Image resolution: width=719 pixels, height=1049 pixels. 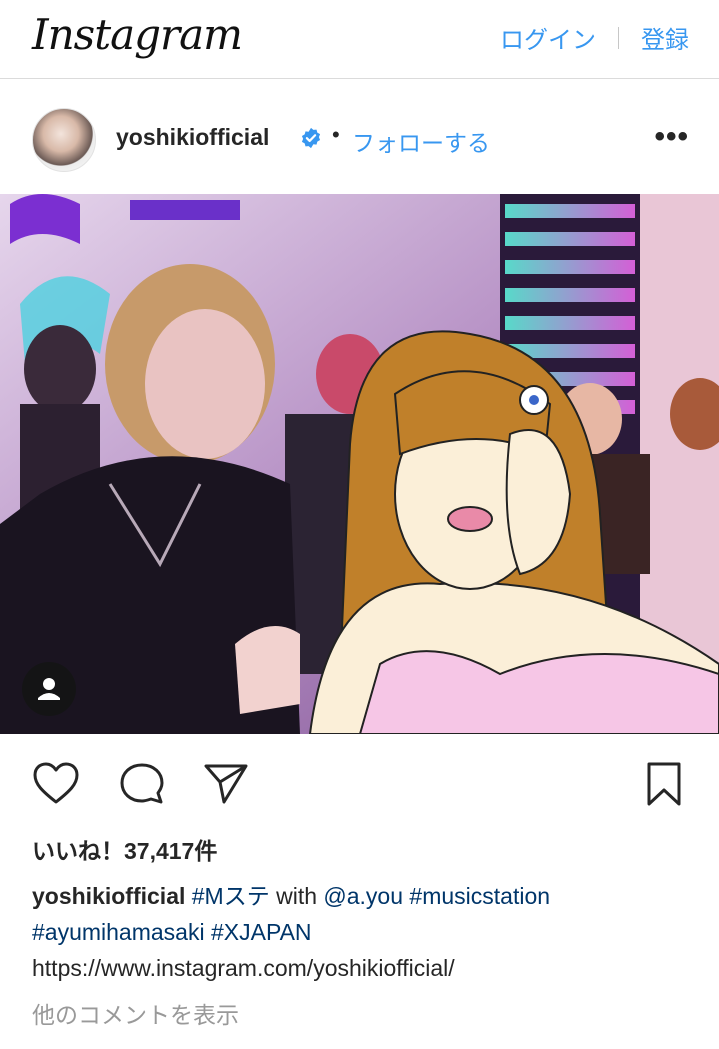 What do you see at coordinates (118, 932) in the screenshot?
I see `hashtag-link: #ayumihamasaki` at bounding box center [118, 932].